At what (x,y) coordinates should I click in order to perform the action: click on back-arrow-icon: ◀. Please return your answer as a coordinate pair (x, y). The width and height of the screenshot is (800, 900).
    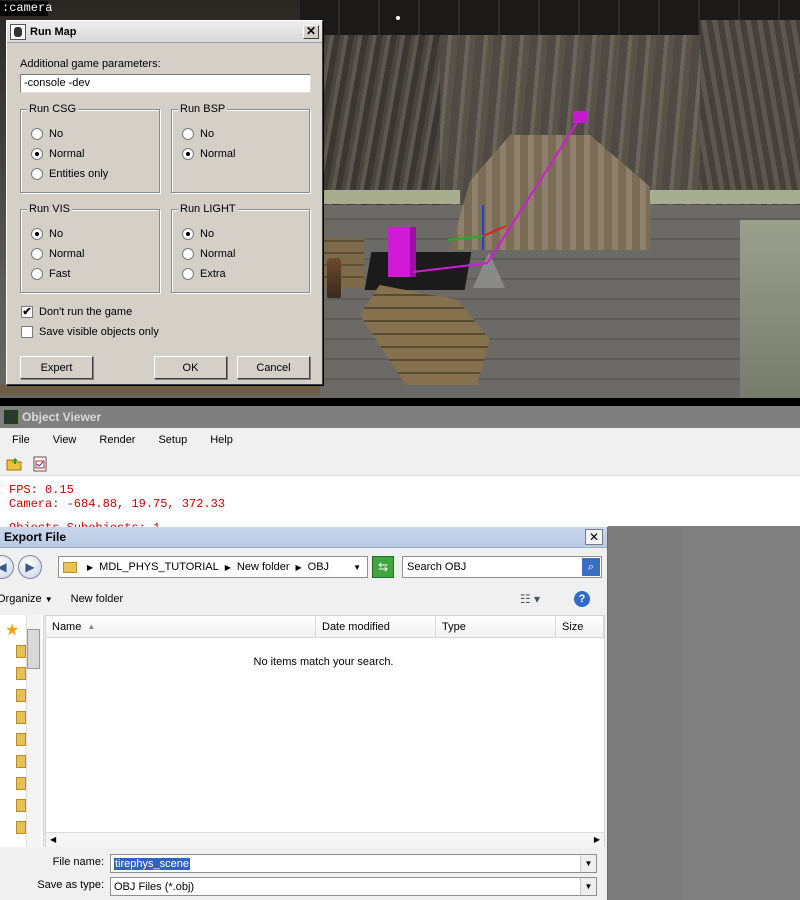
    Looking at the image, I should click on (7, 567).